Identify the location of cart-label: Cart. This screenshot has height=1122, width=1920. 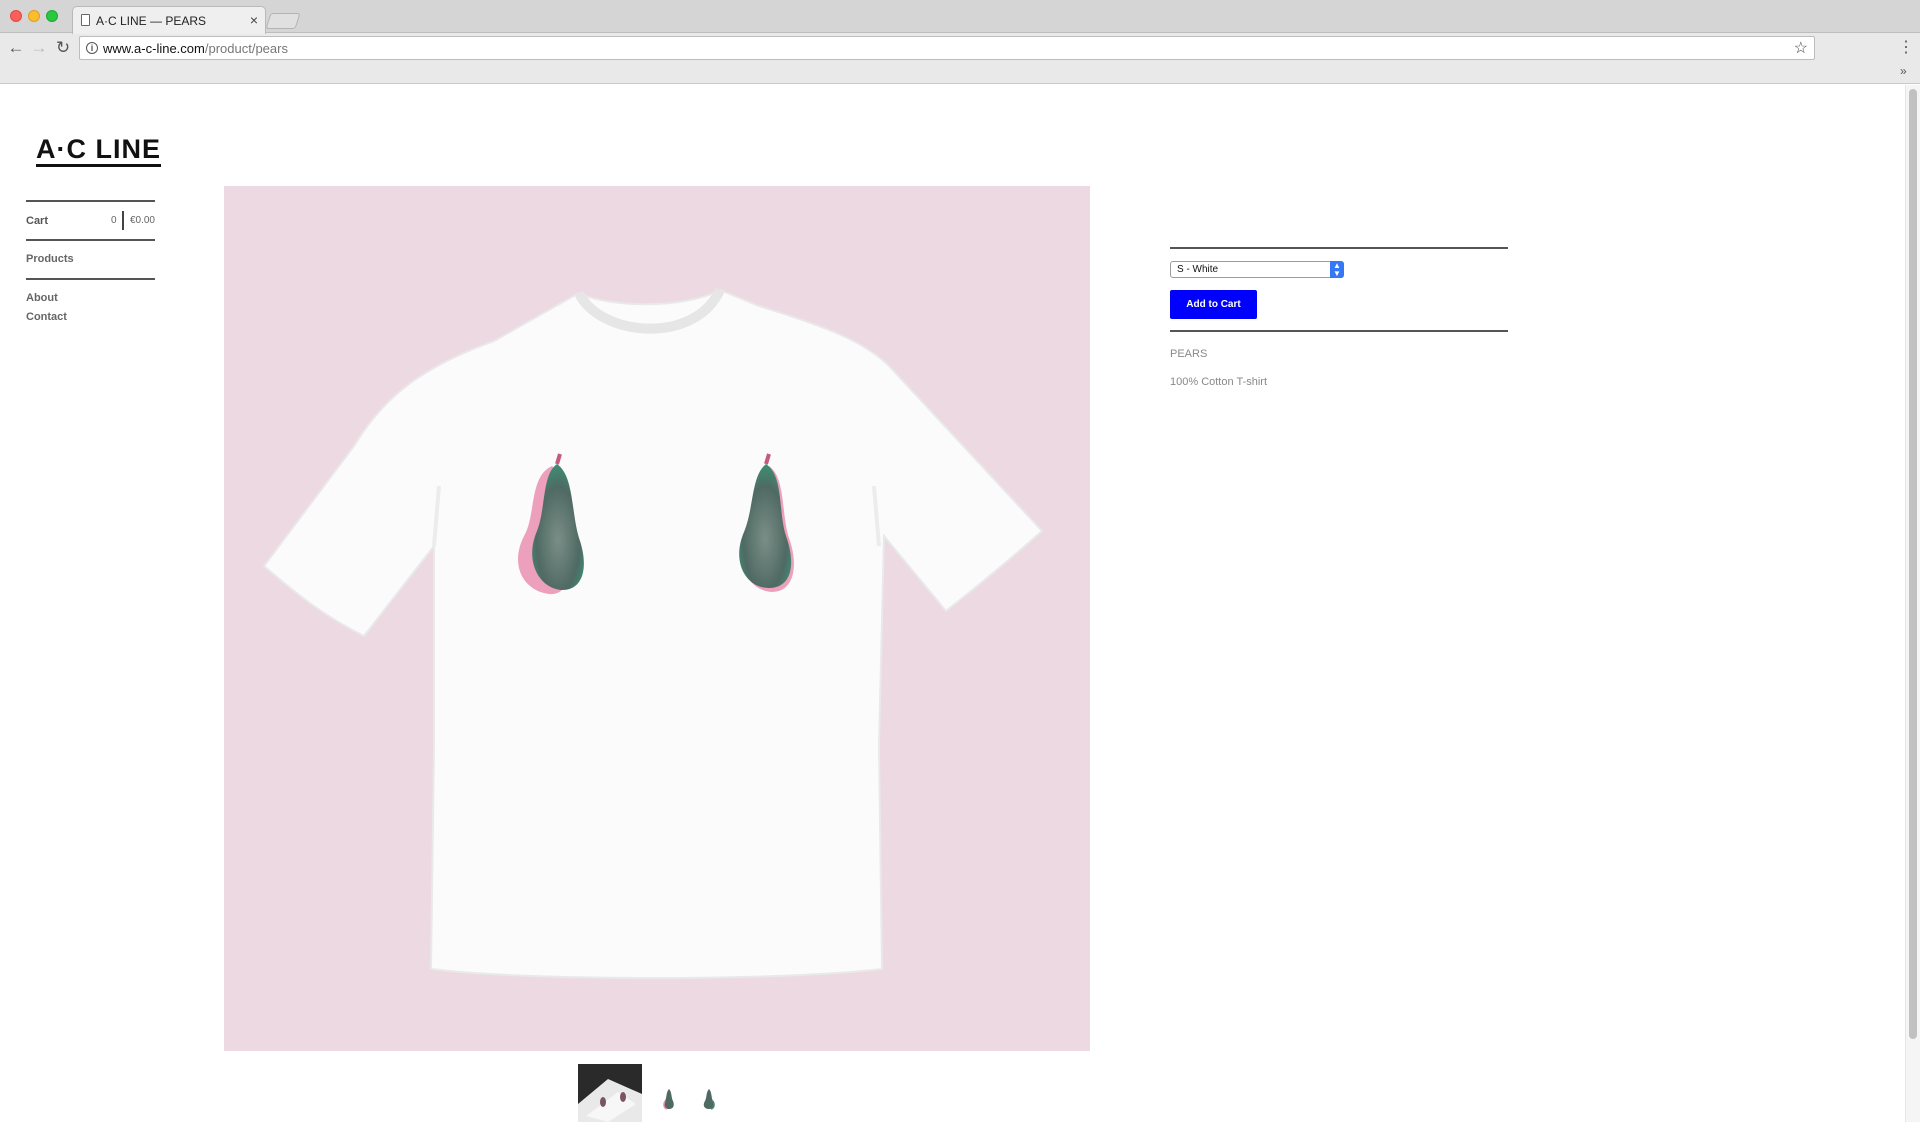
(37, 221).